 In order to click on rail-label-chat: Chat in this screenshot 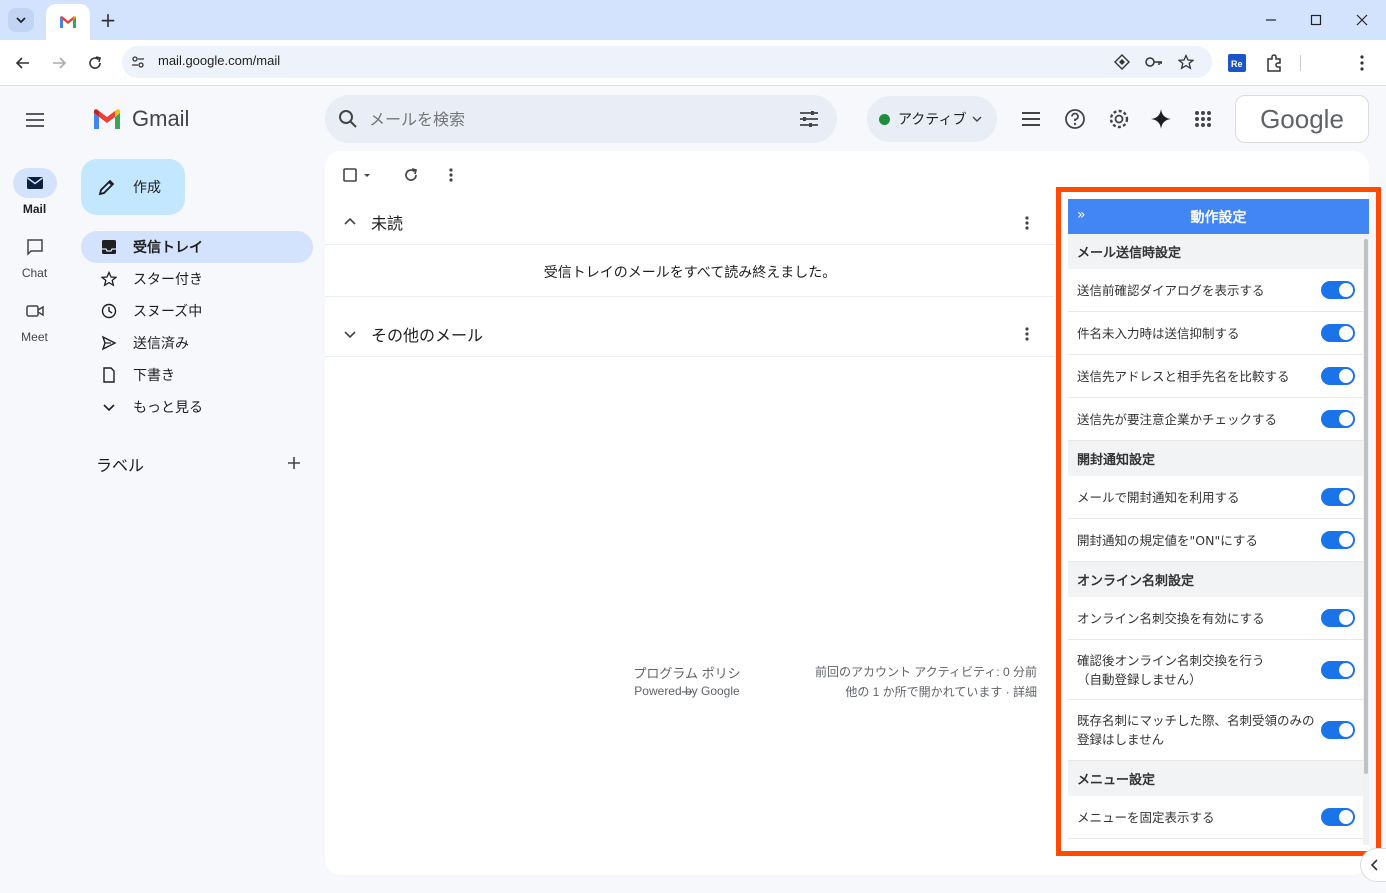, I will do `click(34, 273)`.